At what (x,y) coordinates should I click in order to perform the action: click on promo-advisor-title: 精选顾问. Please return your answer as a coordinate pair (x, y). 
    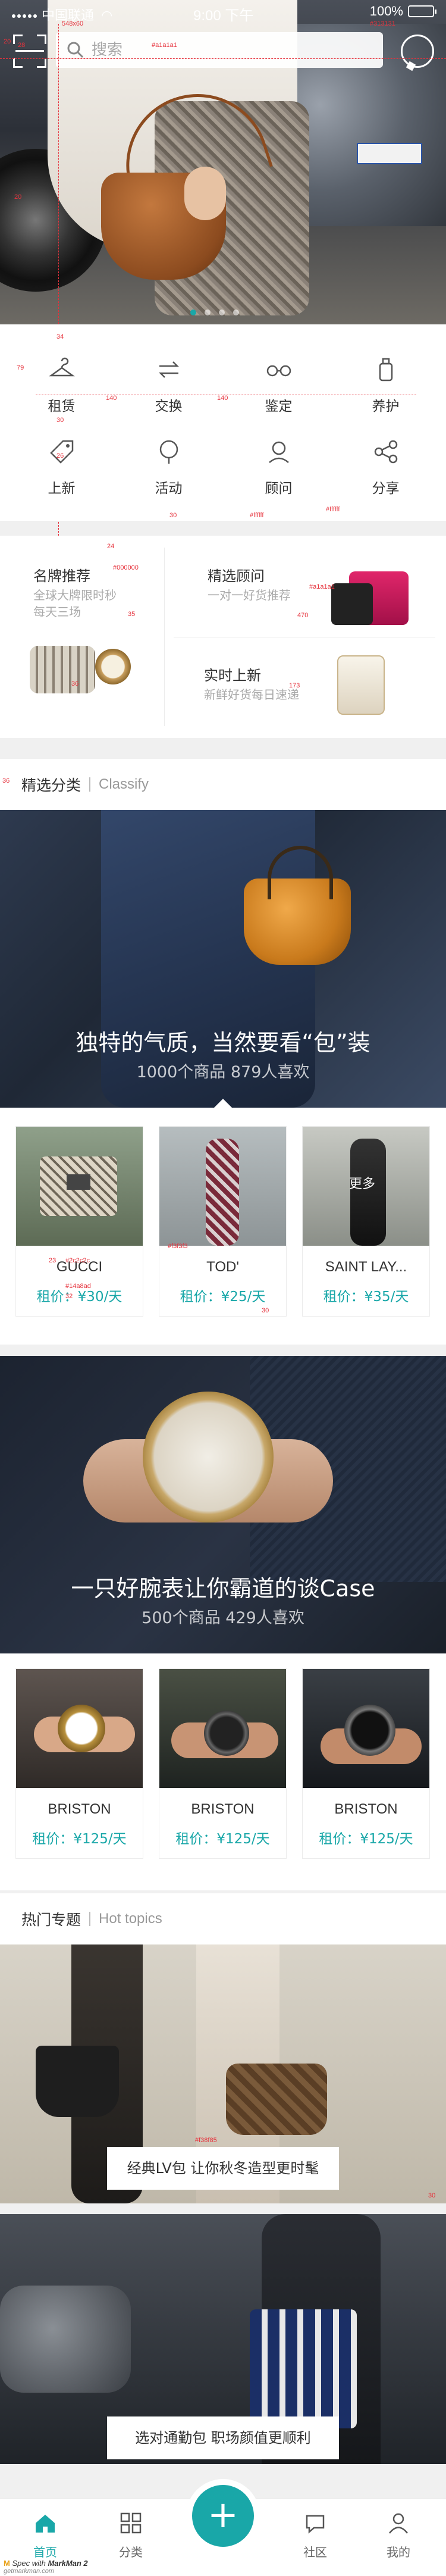
    Looking at the image, I should click on (236, 576).